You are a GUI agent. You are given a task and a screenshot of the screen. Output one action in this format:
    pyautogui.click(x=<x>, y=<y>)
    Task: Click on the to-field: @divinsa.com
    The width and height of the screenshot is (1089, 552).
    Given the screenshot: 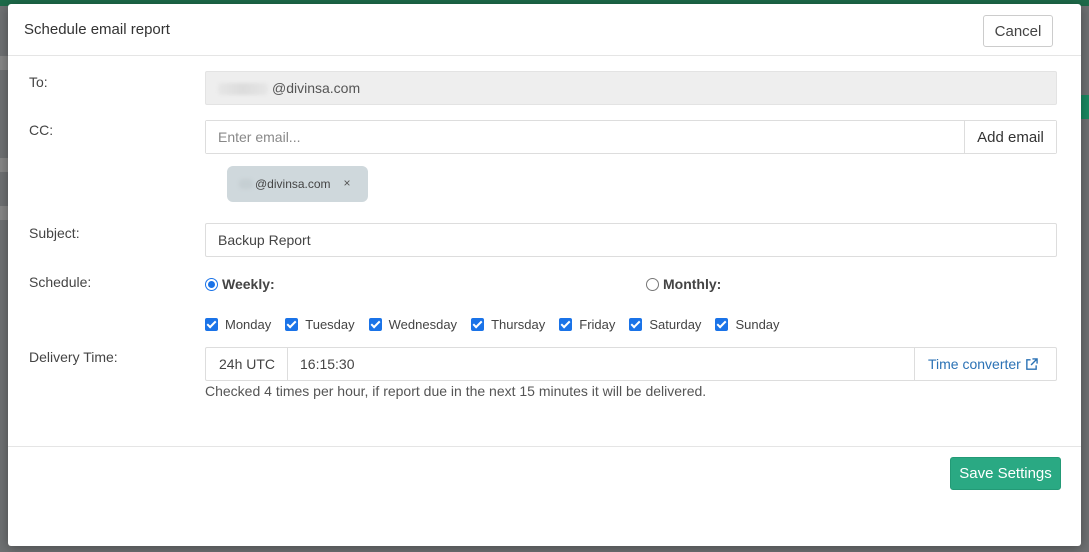 What is the action you would take?
    pyautogui.click(x=631, y=88)
    